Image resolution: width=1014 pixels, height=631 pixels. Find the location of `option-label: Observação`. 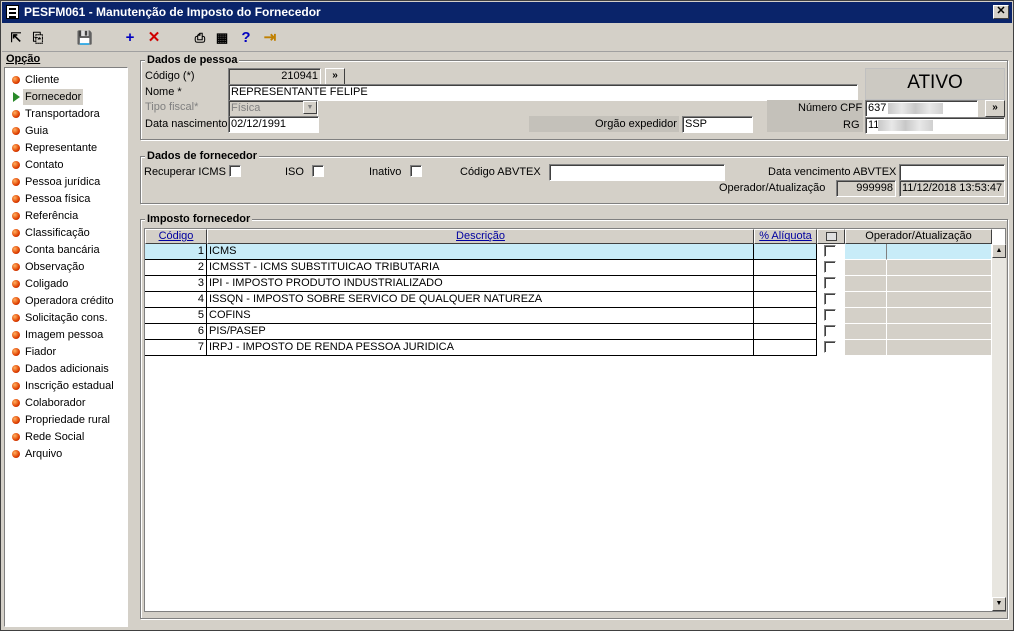

option-label: Observação is located at coordinates (55, 267).